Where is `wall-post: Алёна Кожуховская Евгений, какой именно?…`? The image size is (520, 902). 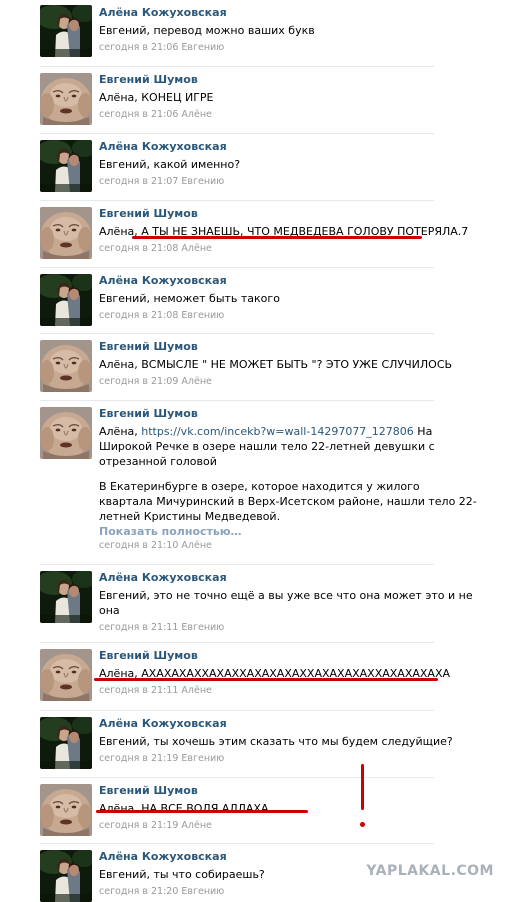
wall-post: Алёна Кожуховская Евгений, какой именно?… is located at coordinates (237, 165).